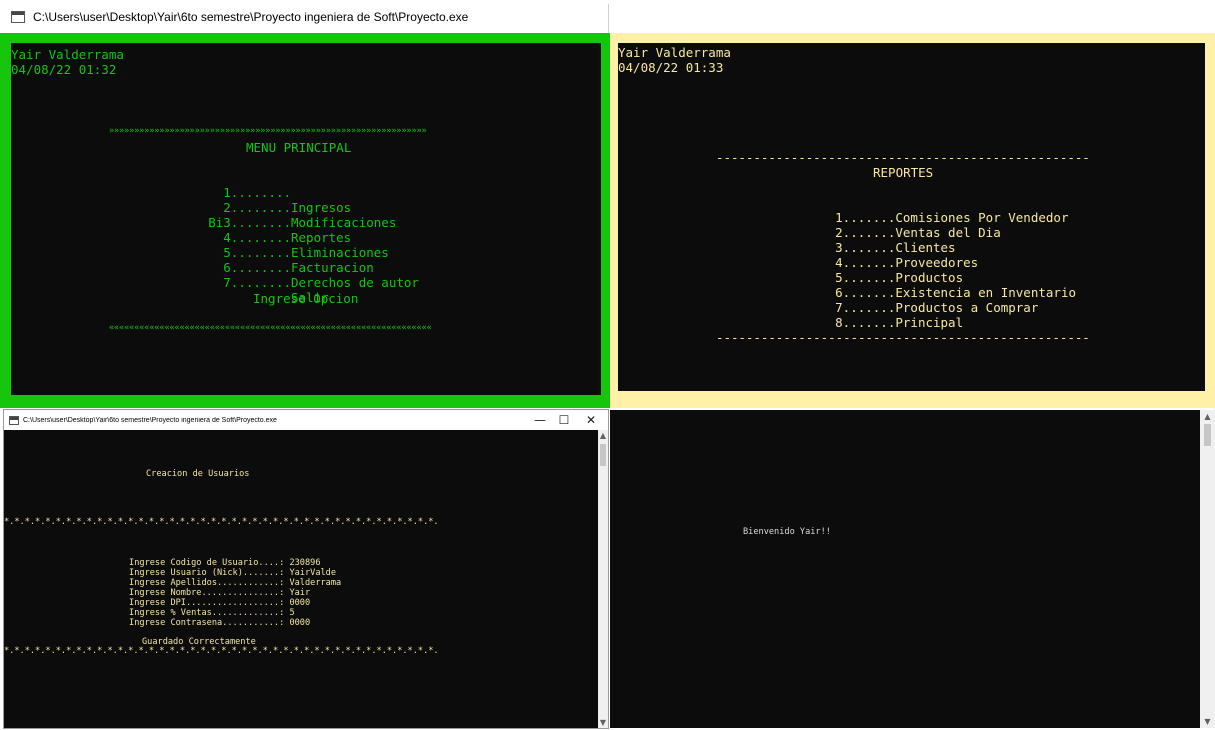 Image resolution: width=1215 pixels, height=730 pixels. What do you see at coordinates (603, 579) in the screenshot?
I see `creacion-scrollbar: ▲ ▼` at bounding box center [603, 579].